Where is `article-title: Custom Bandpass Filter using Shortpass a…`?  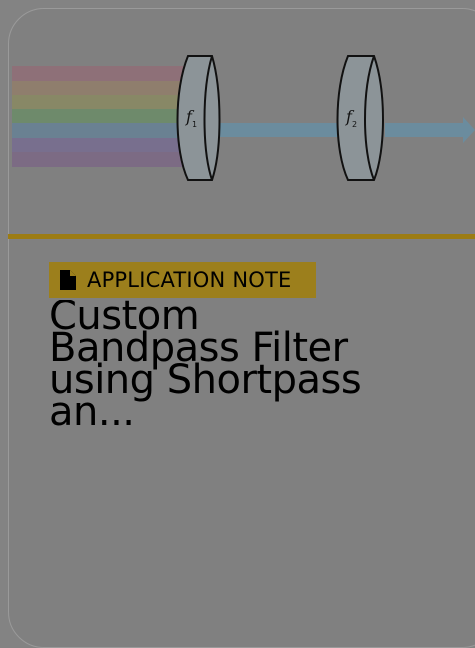
article-title: Custom Bandpass Filter using Shortpass a… is located at coordinates (214, 364).